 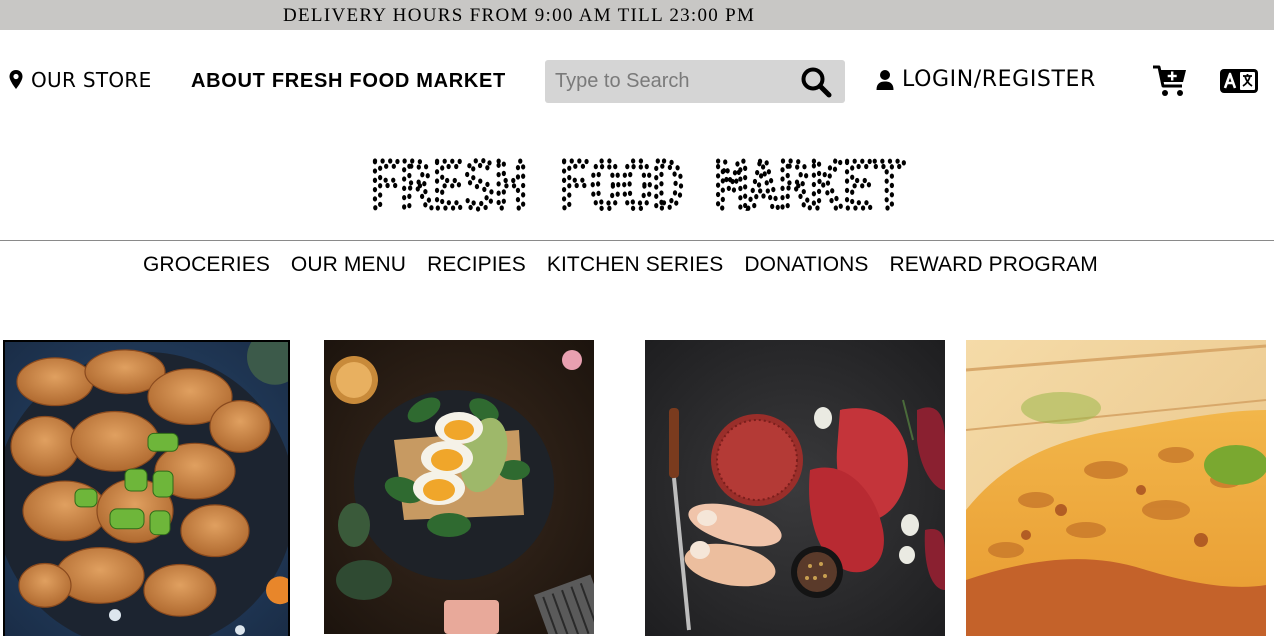 I want to click on lasagna-photo, so click(x=1116, y=488).